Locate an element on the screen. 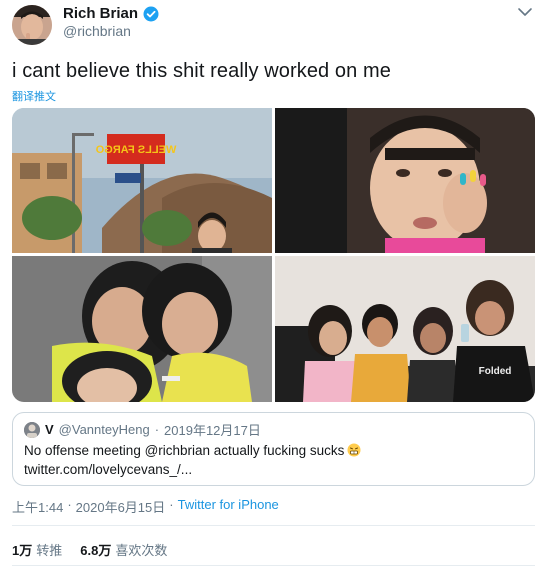 This screenshot has height=570, width=550. quoted-date: 2019年12月17日 is located at coordinates (212, 429).